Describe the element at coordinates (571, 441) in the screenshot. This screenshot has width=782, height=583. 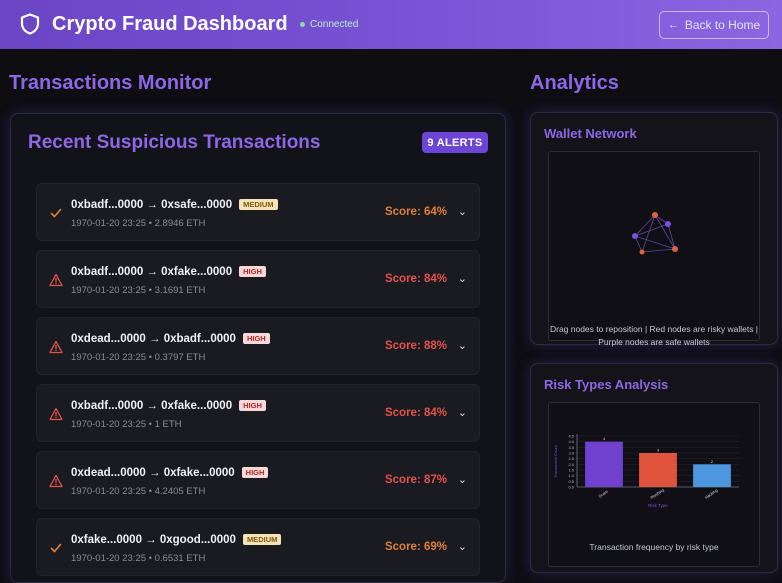
I see `y-tick-label: 4.0` at that location.